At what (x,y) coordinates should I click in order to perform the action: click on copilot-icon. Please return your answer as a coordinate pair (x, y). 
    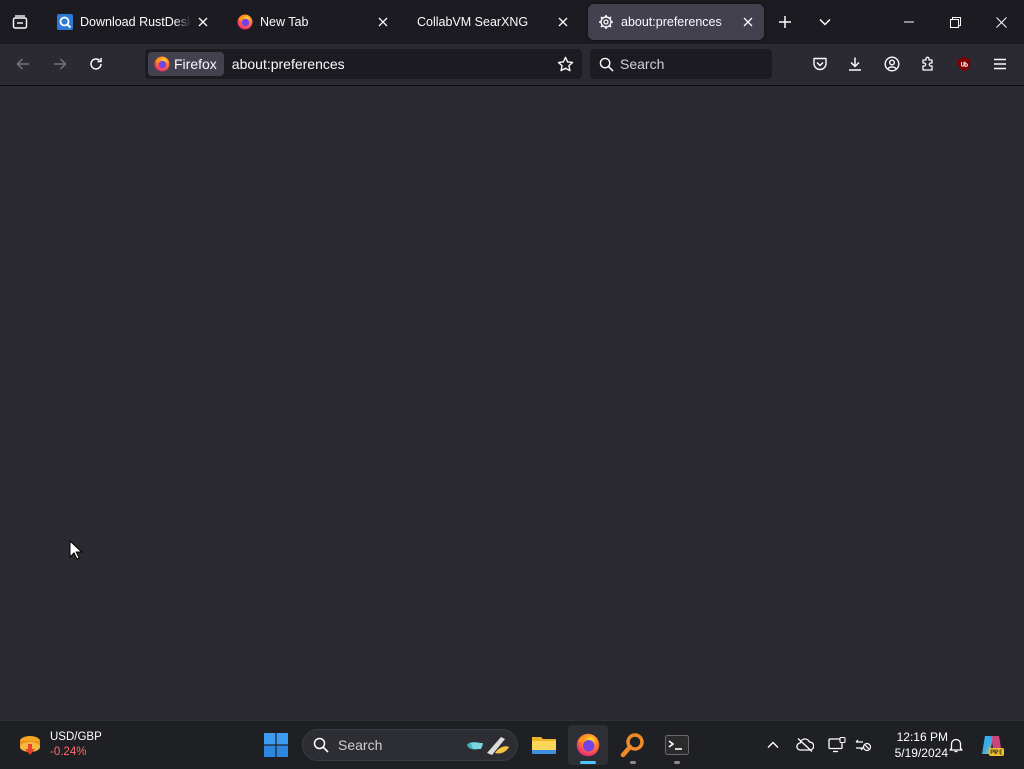
    Looking at the image, I should click on (993, 746).